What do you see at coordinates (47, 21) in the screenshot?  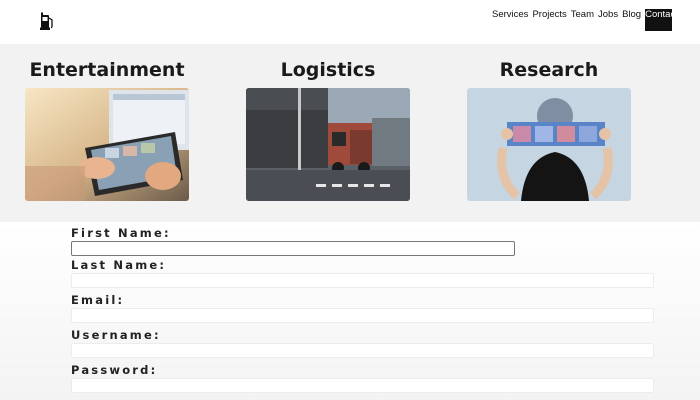 I see `fuel-pump-icon` at bounding box center [47, 21].